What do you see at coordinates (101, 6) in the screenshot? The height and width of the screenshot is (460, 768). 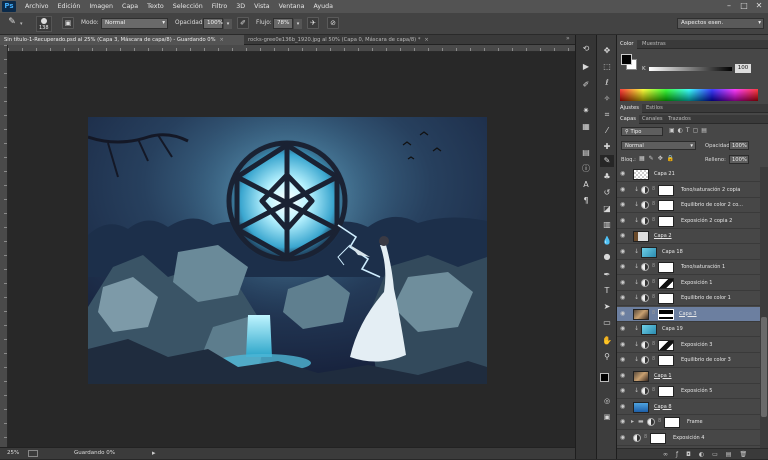 I see `menu-imagen: Imagen` at bounding box center [101, 6].